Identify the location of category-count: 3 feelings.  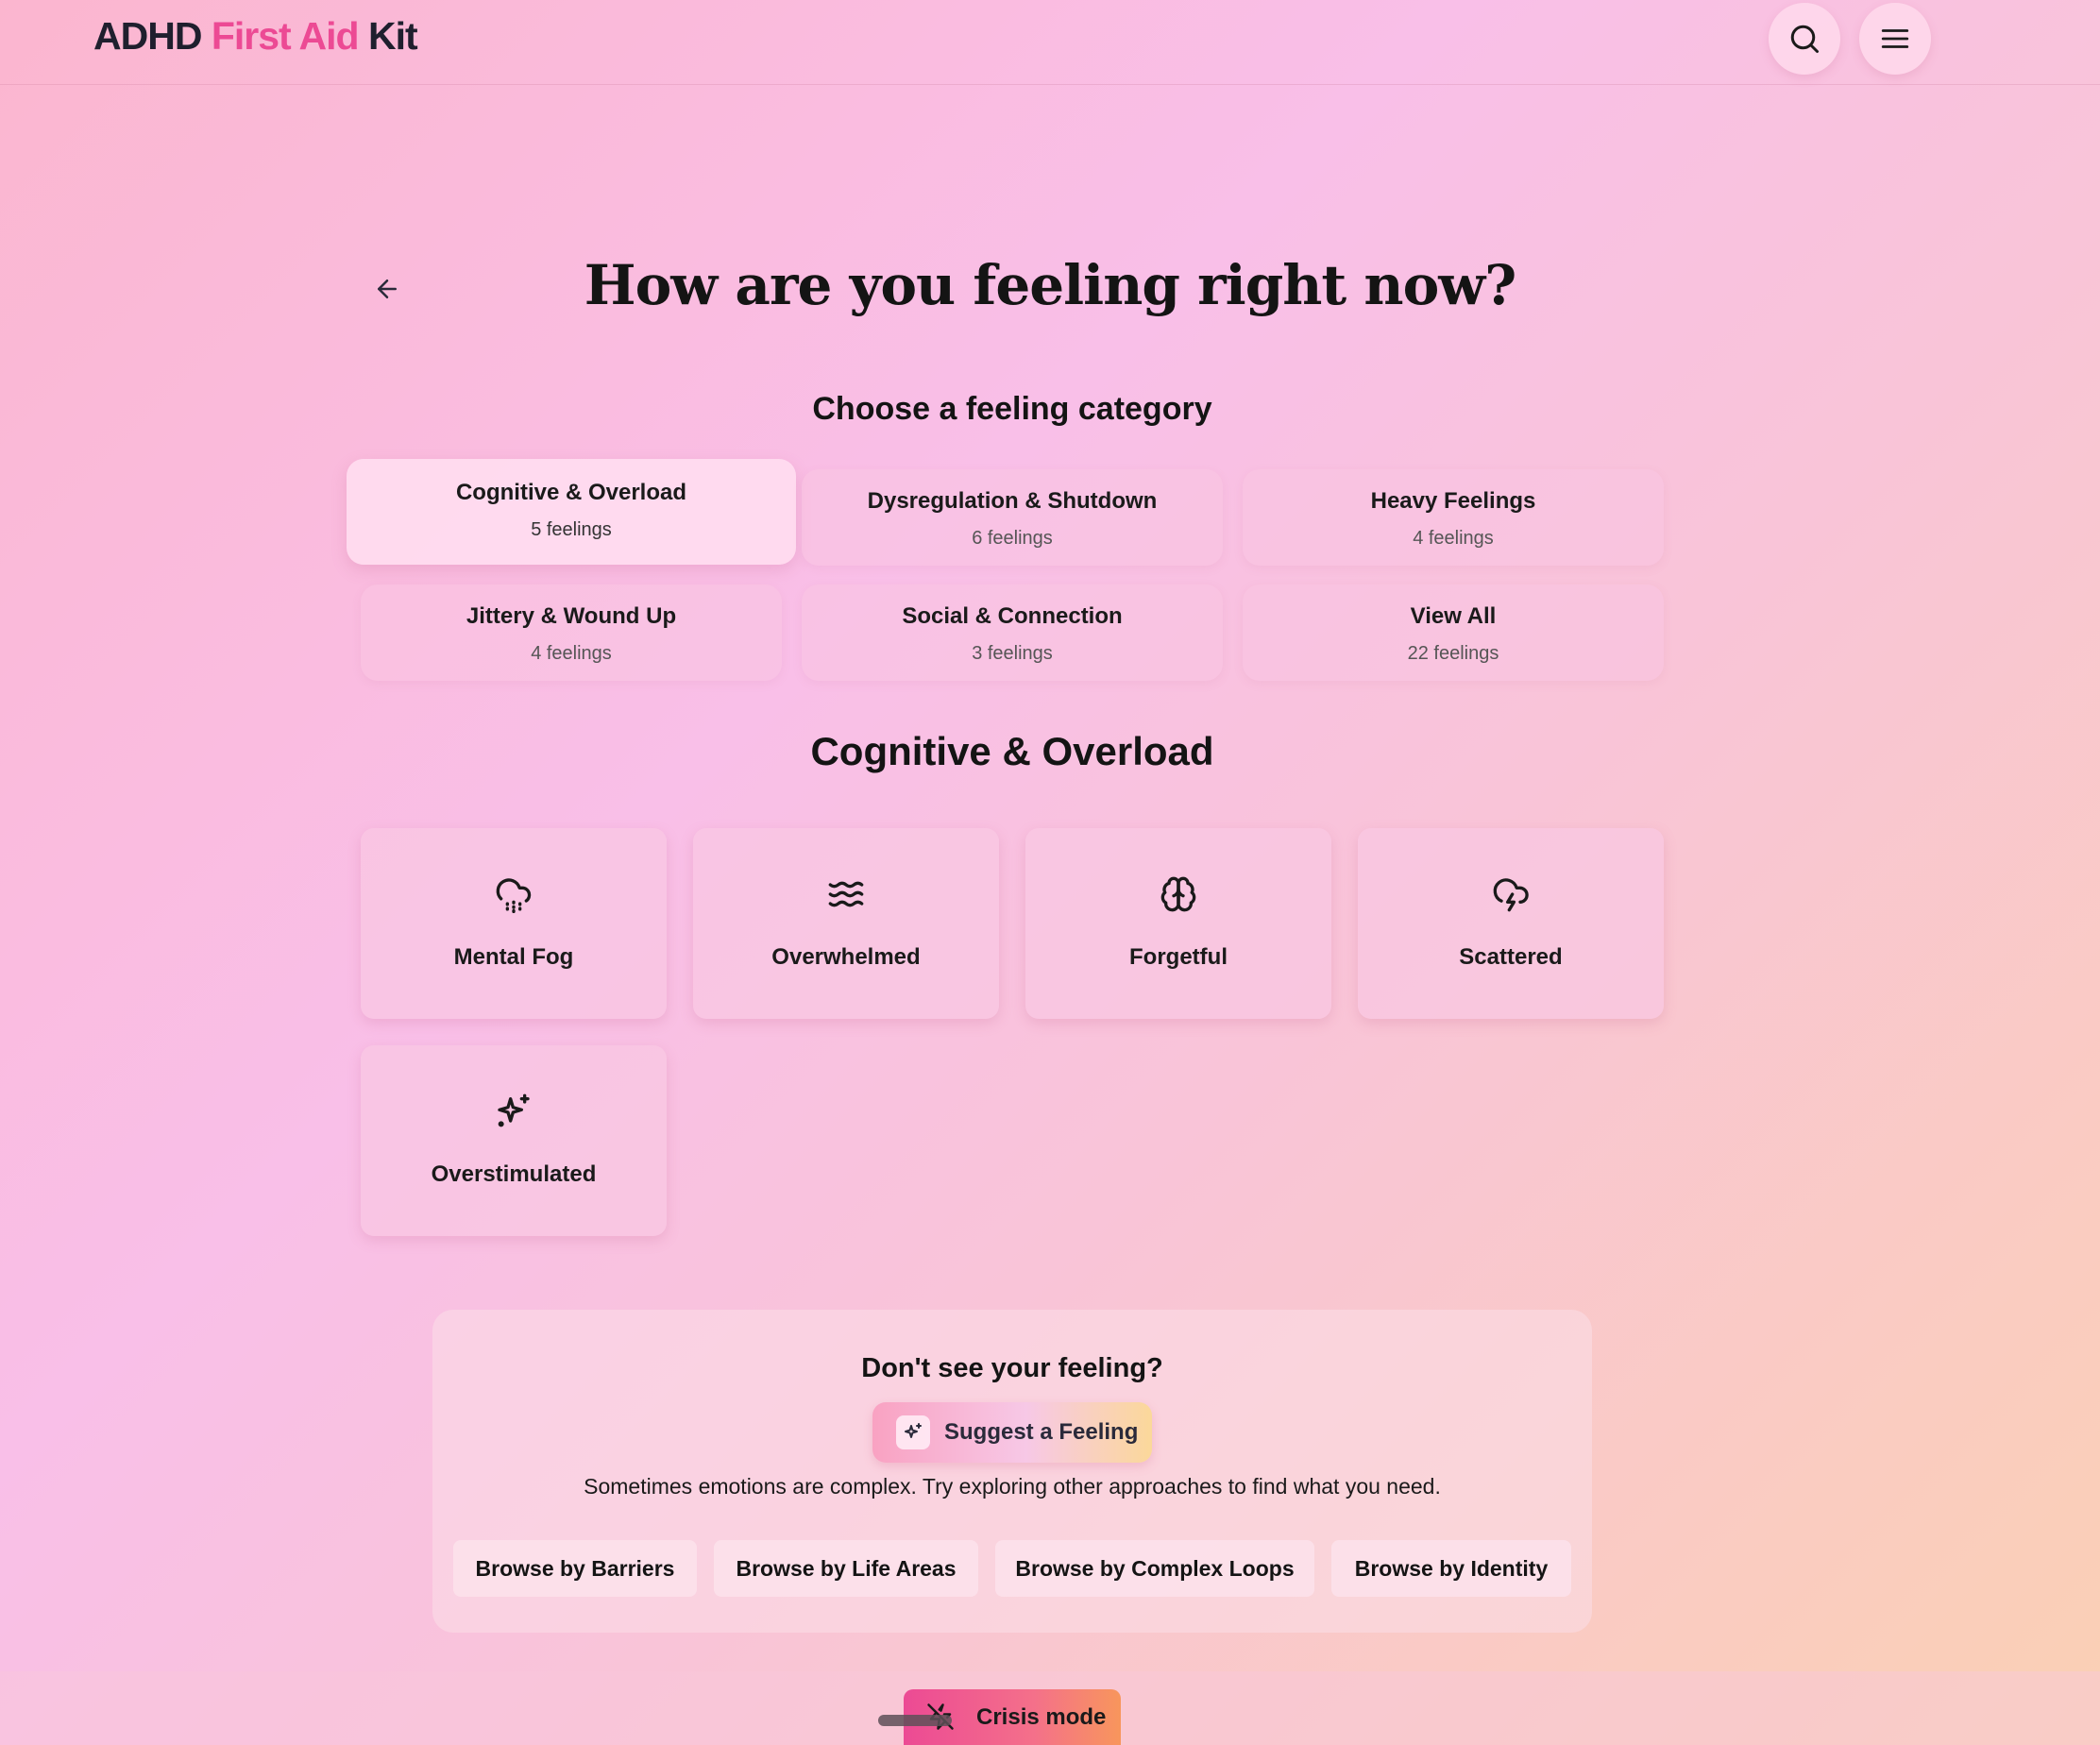
(1012, 653).